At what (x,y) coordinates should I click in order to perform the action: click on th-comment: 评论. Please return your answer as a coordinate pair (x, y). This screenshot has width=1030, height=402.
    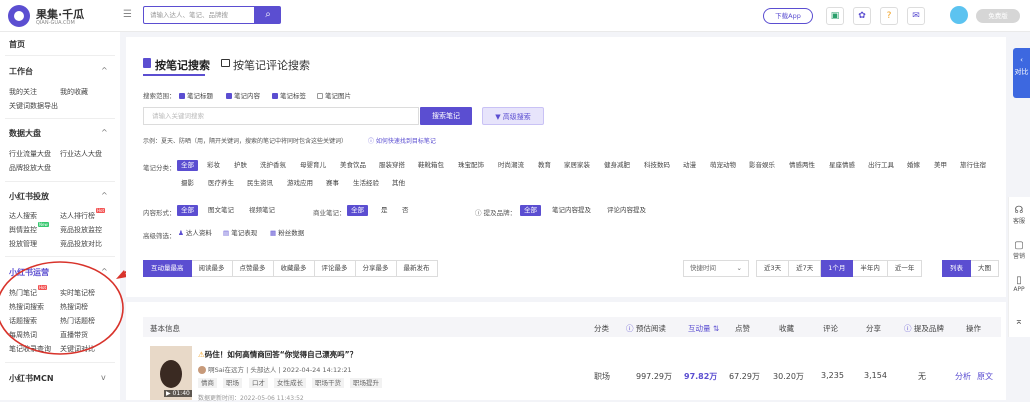
    Looking at the image, I should click on (830, 328).